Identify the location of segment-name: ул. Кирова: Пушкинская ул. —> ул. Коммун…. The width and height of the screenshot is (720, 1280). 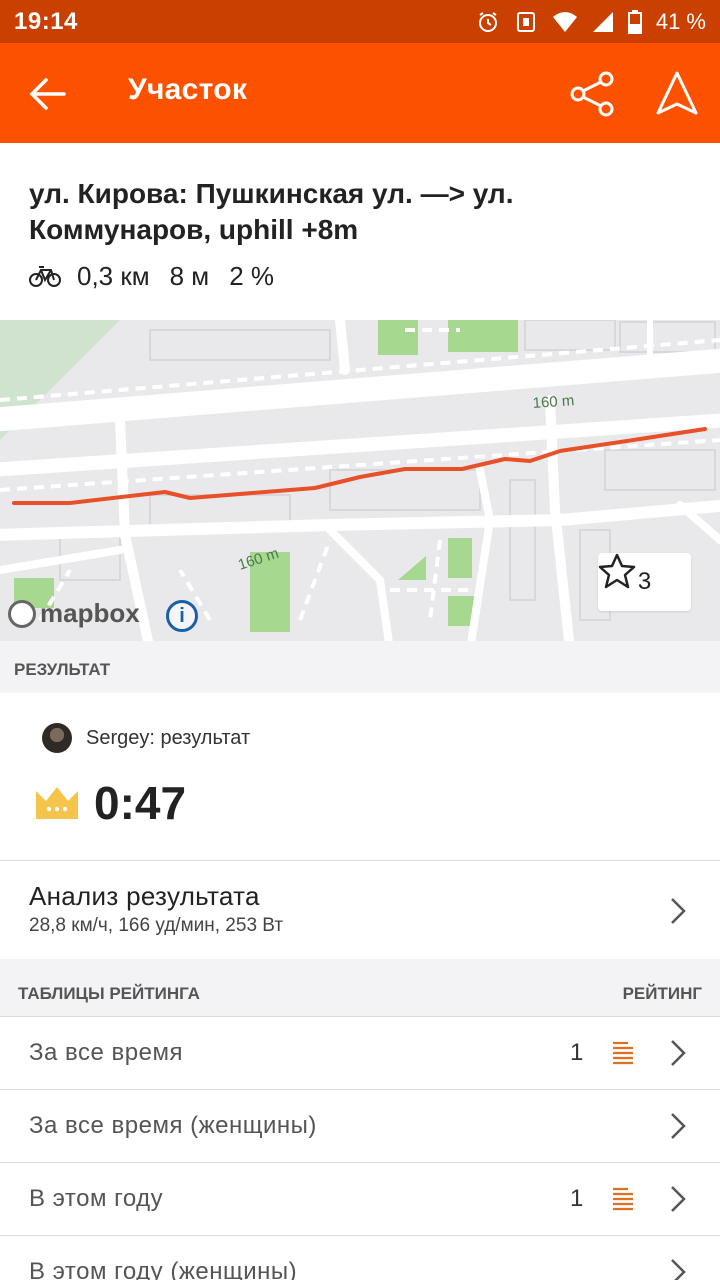
(271, 211).